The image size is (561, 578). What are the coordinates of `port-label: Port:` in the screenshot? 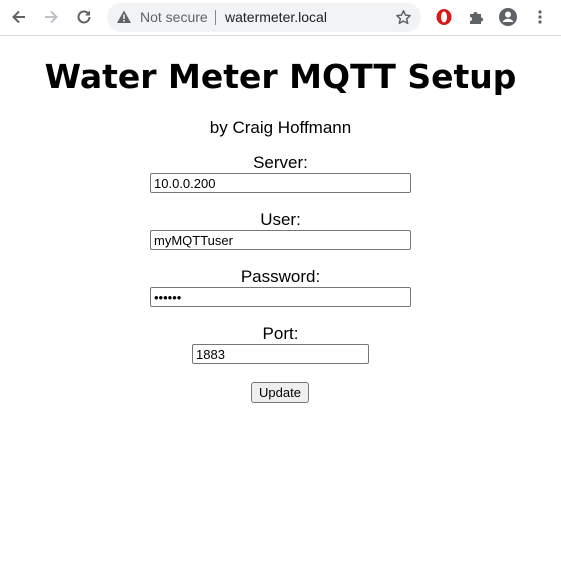 It's located at (280, 333).